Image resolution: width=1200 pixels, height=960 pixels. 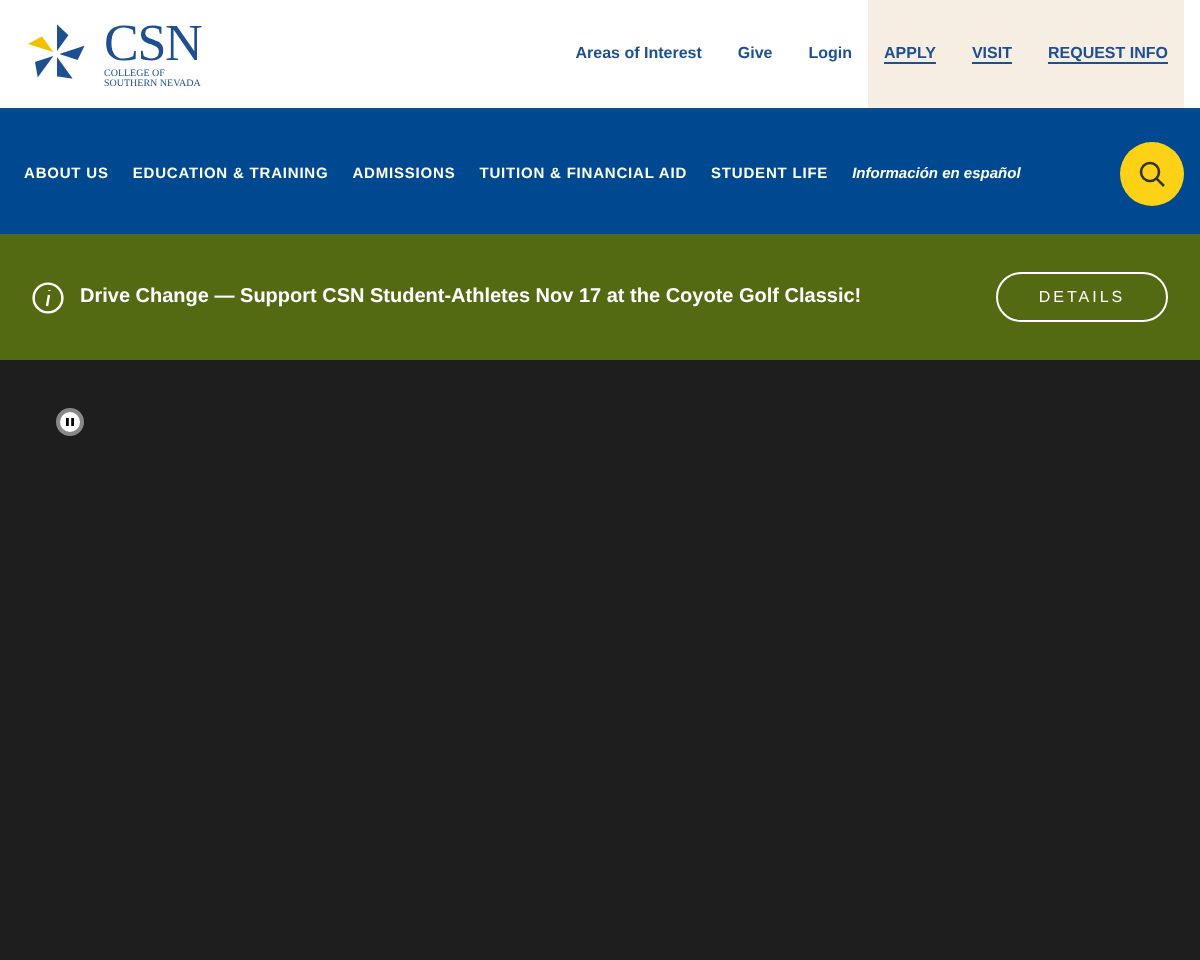 I want to click on pause-icon, so click(x=70, y=422).